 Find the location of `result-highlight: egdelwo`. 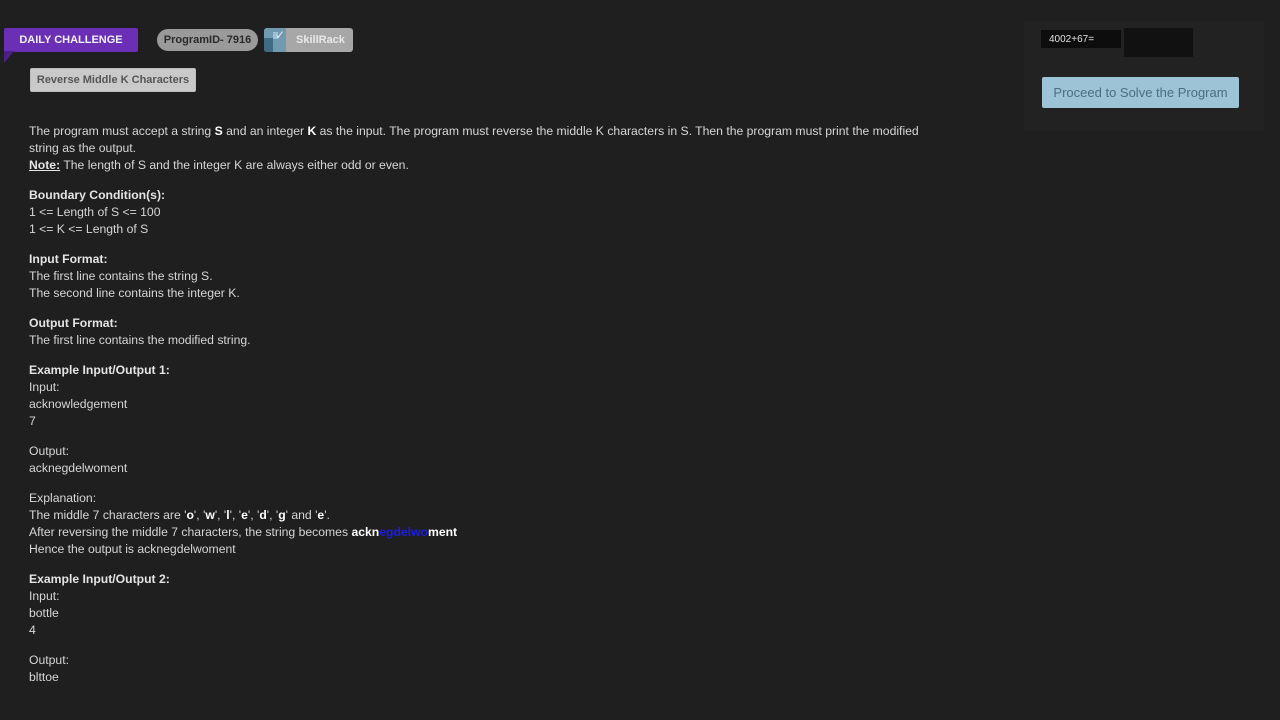

result-highlight: egdelwo is located at coordinates (403, 532).